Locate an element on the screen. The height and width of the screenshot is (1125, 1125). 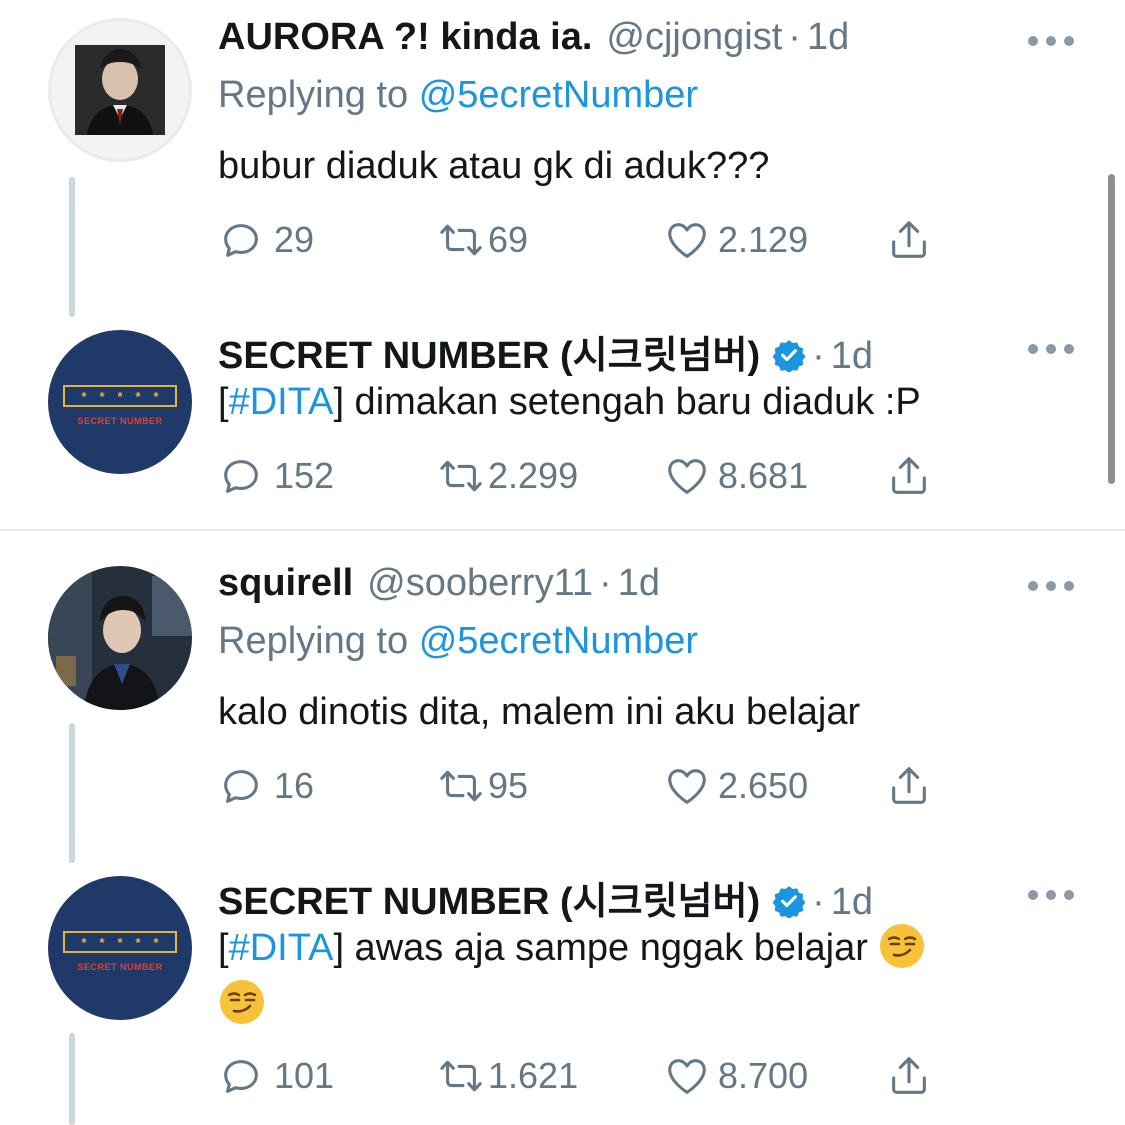
like-count: 2.129 is located at coordinates (763, 239).